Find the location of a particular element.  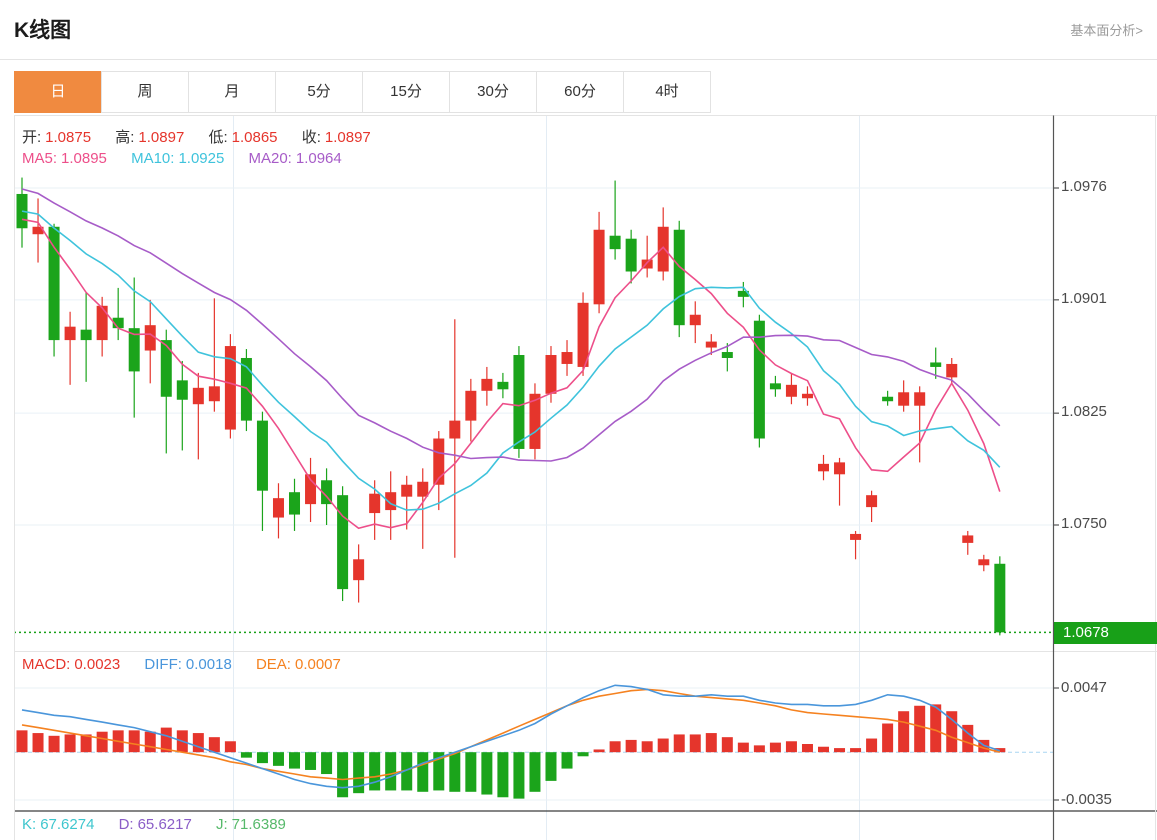

diff-line is located at coordinates (511, 736).